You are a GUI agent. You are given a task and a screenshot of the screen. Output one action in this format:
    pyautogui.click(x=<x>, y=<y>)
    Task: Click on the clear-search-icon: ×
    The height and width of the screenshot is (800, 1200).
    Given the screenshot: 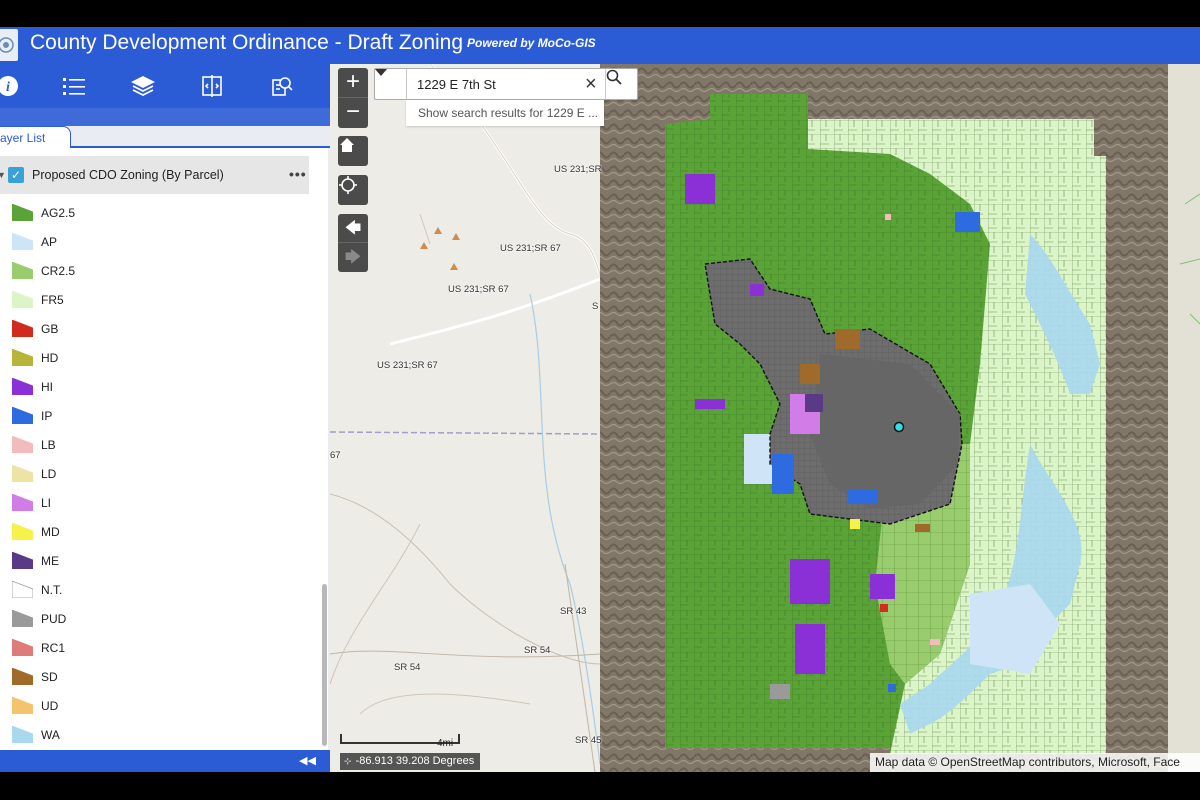 What is the action you would take?
    pyautogui.click(x=591, y=84)
    